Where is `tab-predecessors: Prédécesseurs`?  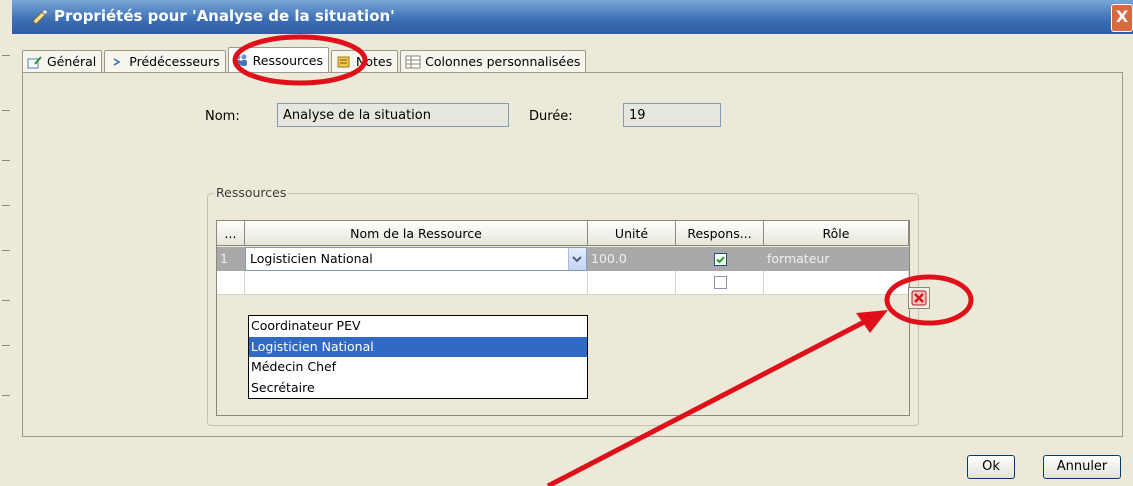
tab-predecessors: Prédécesseurs is located at coordinates (165, 61).